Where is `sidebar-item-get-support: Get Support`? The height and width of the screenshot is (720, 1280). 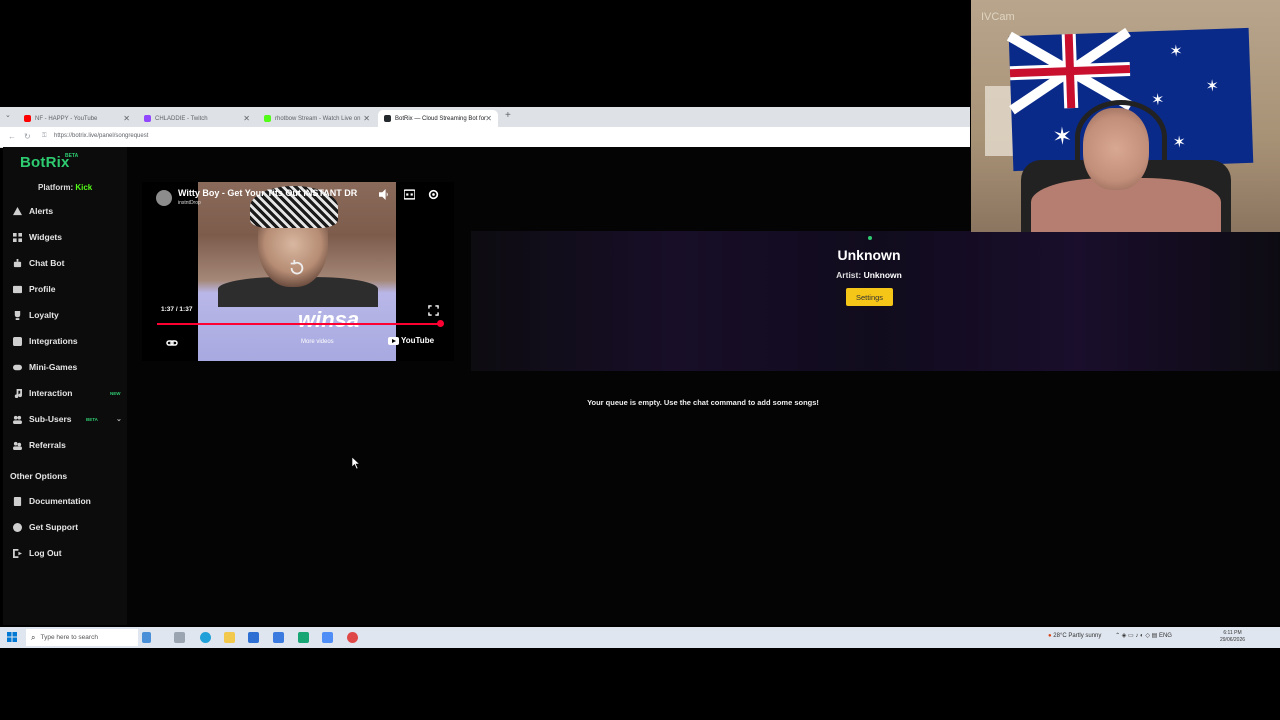 sidebar-item-get-support: Get Support is located at coordinates (65, 527).